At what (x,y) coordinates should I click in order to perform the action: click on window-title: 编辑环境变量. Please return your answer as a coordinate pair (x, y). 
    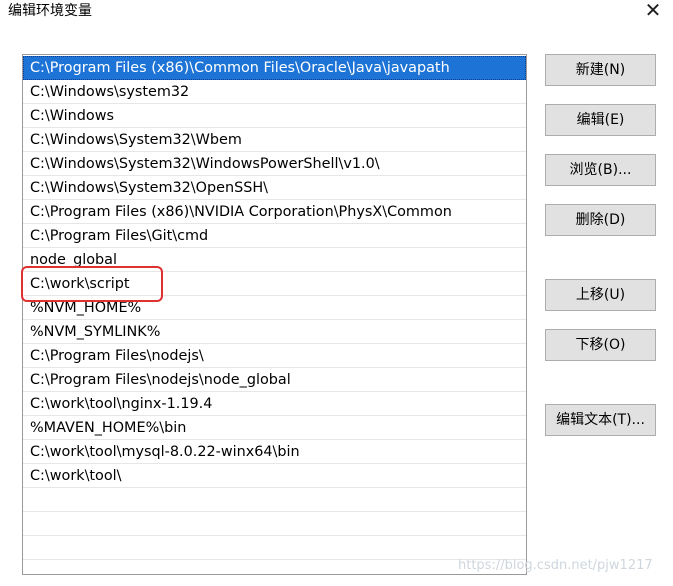
    Looking at the image, I should click on (50, 11).